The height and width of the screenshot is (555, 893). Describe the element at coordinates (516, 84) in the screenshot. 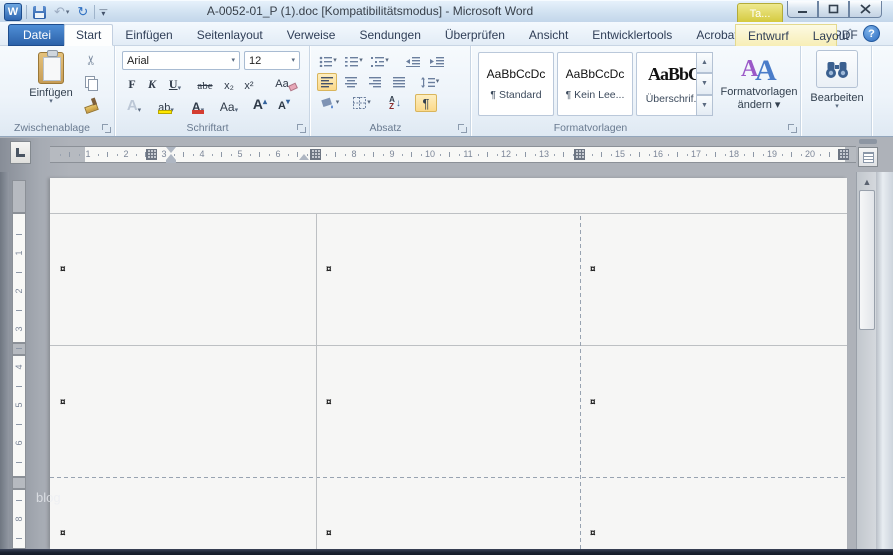

I see `style-card-standard: AaBbCcDc ¶ Standard` at that location.